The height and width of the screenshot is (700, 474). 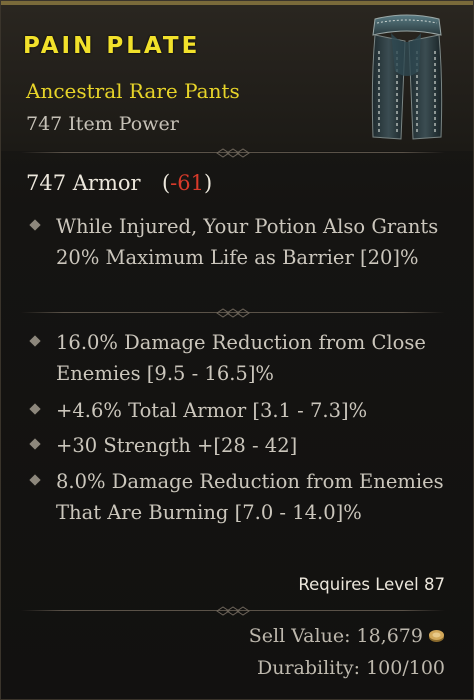 I want to click on gold-coin-icon, so click(x=436, y=636).